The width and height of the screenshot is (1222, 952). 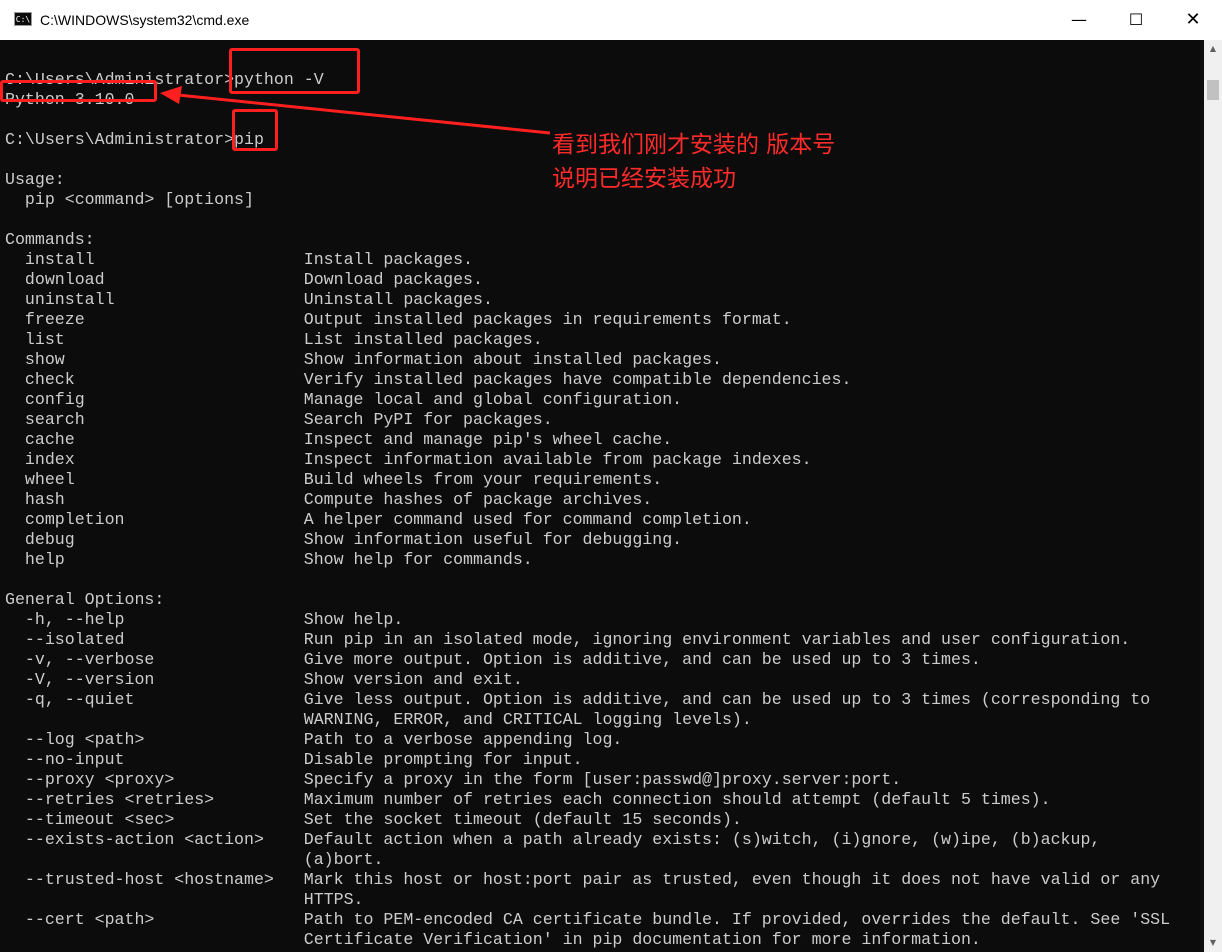 I want to click on console-line: download Download packages., so click(x=244, y=279).